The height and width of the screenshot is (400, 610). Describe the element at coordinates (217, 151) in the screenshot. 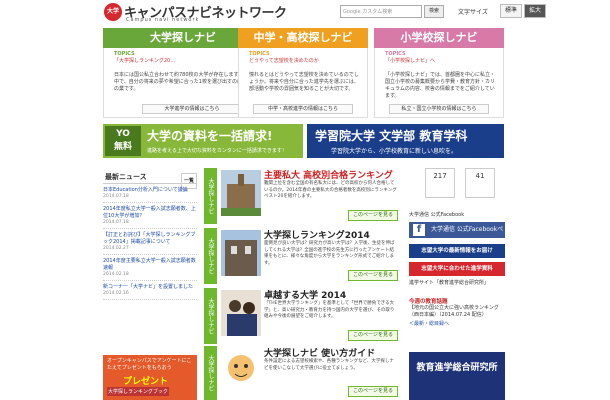

I see `banner-subtext: 進路を考える上で大切な資料をカンタンに一括請求できます！` at that location.